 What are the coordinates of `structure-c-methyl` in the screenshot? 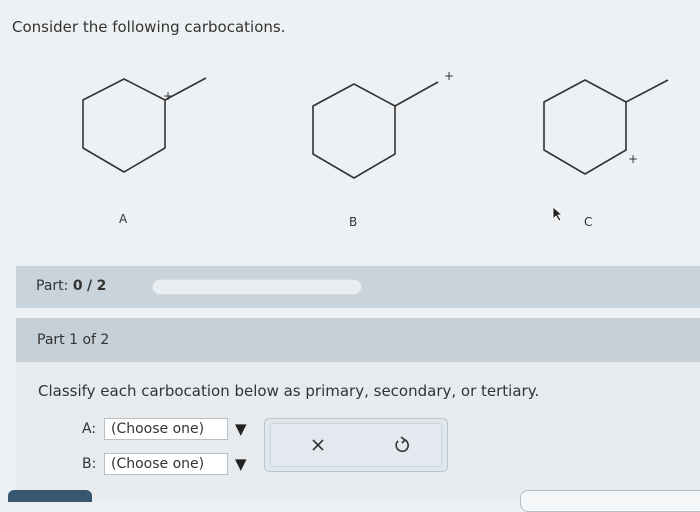 It's located at (647, 91).